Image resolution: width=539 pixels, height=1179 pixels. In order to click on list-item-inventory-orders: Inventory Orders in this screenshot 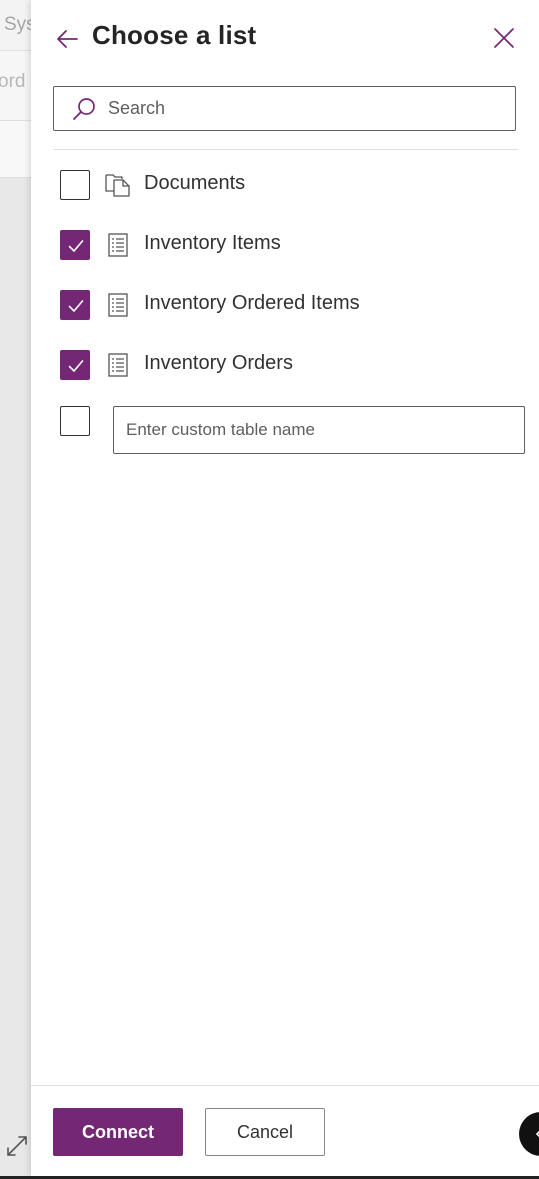, I will do `click(280, 365)`.